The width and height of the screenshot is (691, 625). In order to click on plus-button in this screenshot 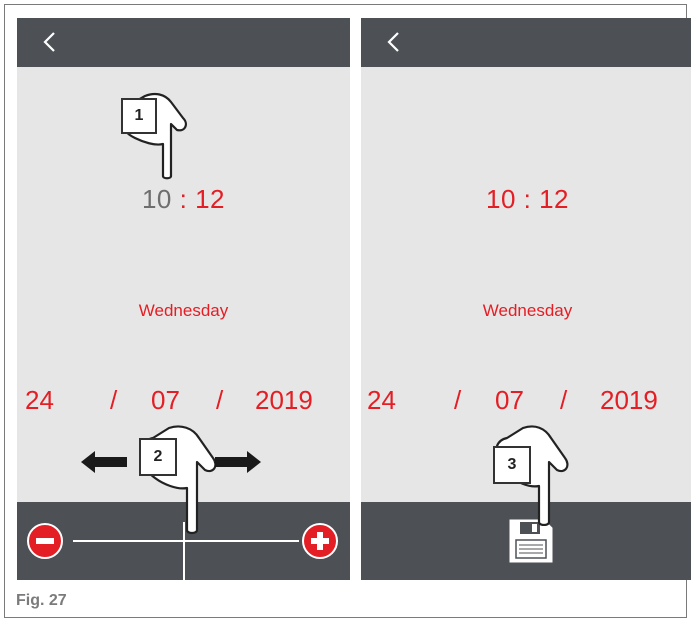, I will do `click(320, 541)`.